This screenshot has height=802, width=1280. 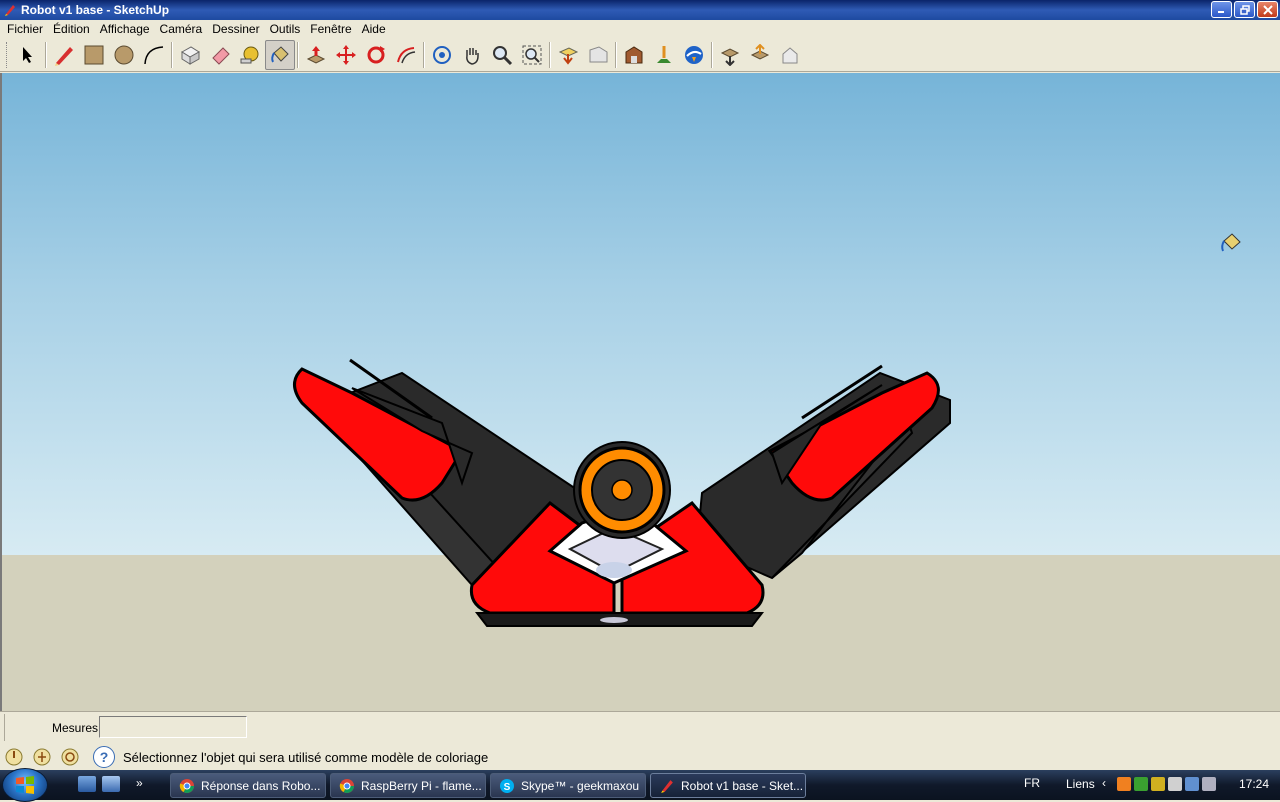 What do you see at coordinates (598, 55) in the screenshot?
I see `next-view-icon` at bounding box center [598, 55].